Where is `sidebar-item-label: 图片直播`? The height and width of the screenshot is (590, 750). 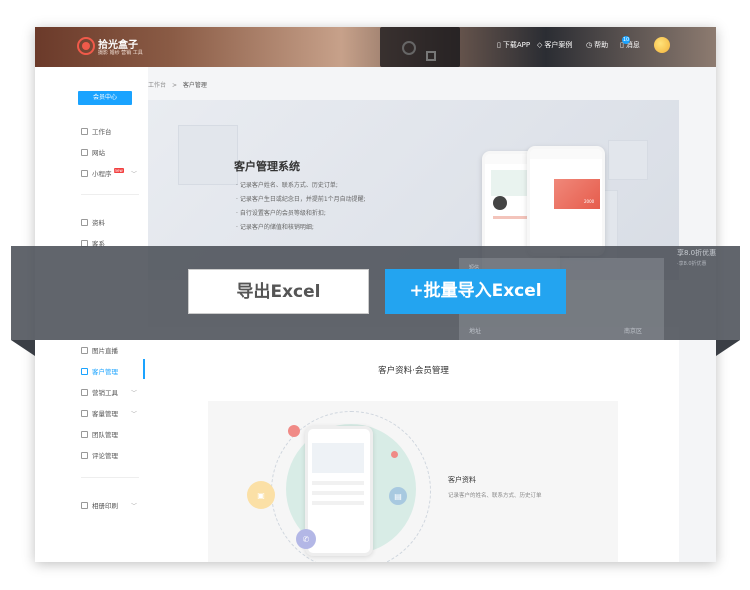 sidebar-item-label: 图片直播 is located at coordinates (105, 351).